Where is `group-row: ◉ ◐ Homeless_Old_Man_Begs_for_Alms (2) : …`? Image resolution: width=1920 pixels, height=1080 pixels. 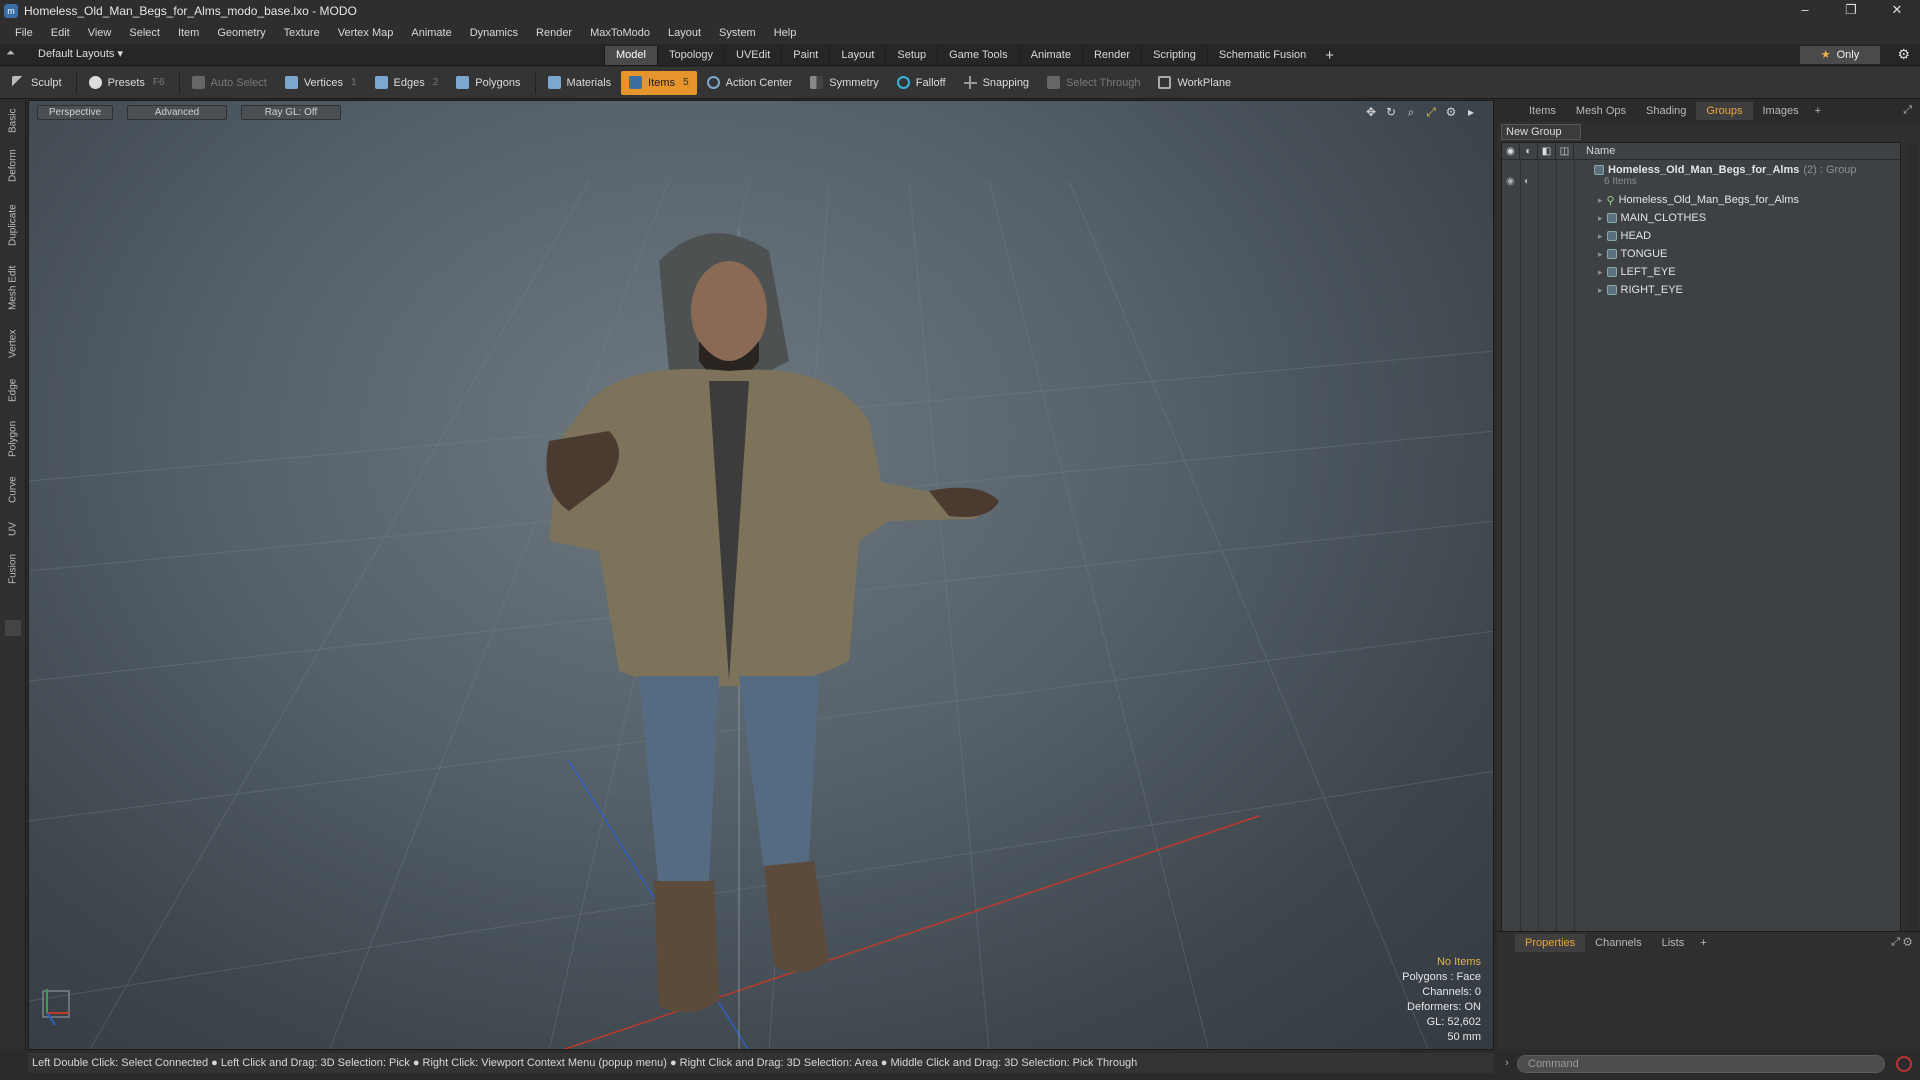 group-row: ◉ ◐ Homeless_Old_Man_Begs_for_Alms (2) : … is located at coordinates (1701, 175).